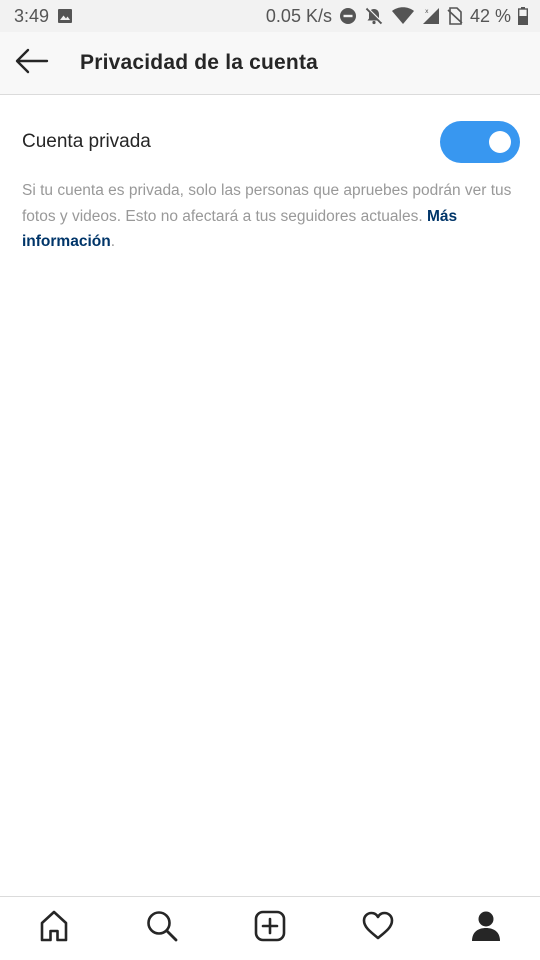  I want to click on signal-icon: x, so click(431, 16).